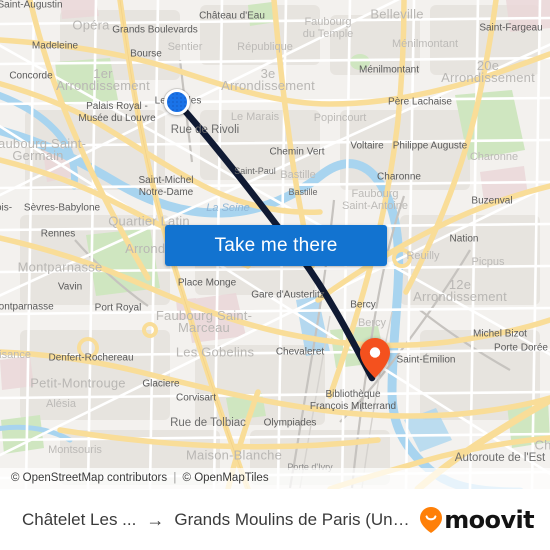  I want to click on moovit-logo: moovit, so click(477, 519).